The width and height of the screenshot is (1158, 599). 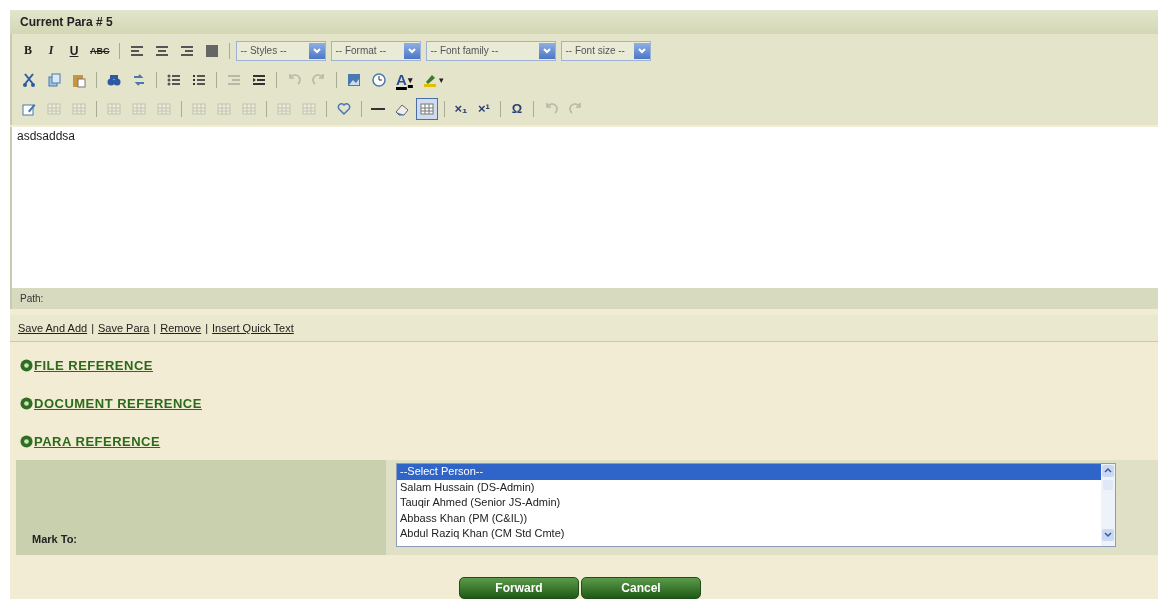 What do you see at coordinates (100, 50) in the screenshot?
I see `toolbar-button: ABC` at bounding box center [100, 50].